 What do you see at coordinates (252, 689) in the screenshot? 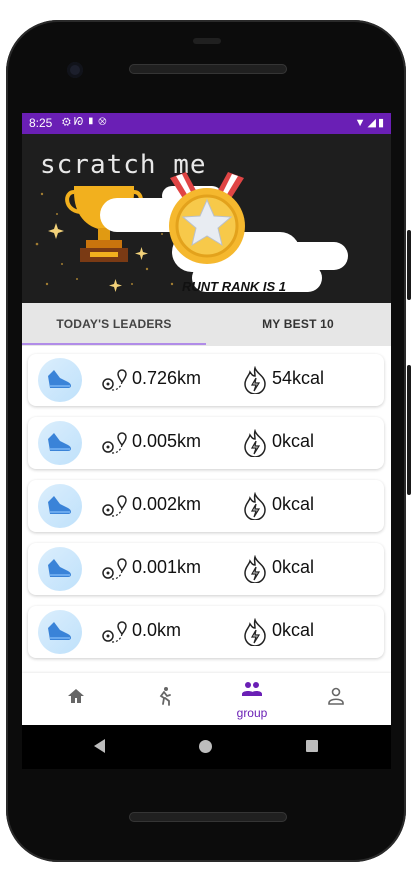
I see `group-icon` at bounding box center [252, 689].